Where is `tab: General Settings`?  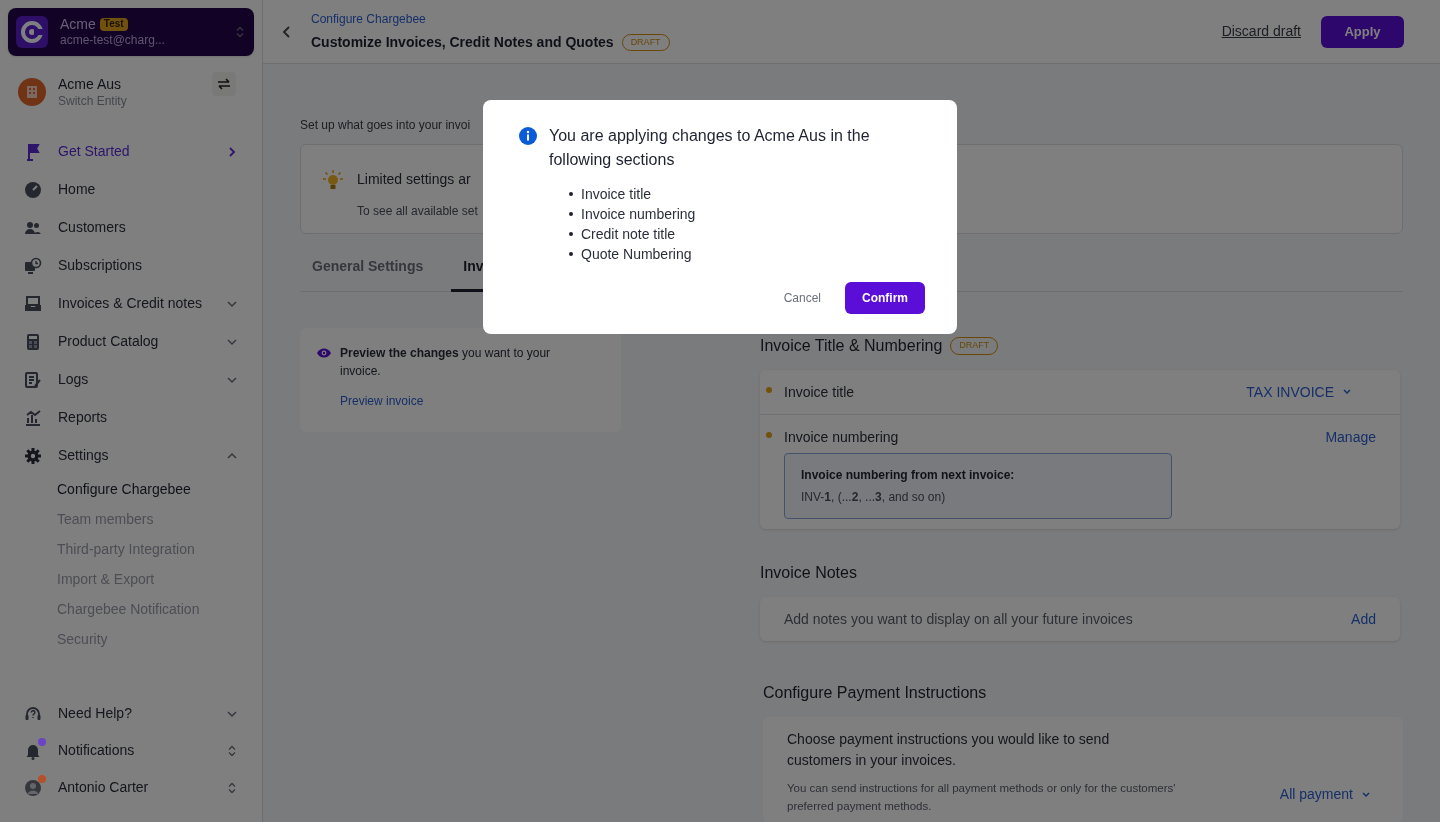 tab: General Settings is located at coordinates (368, 268).